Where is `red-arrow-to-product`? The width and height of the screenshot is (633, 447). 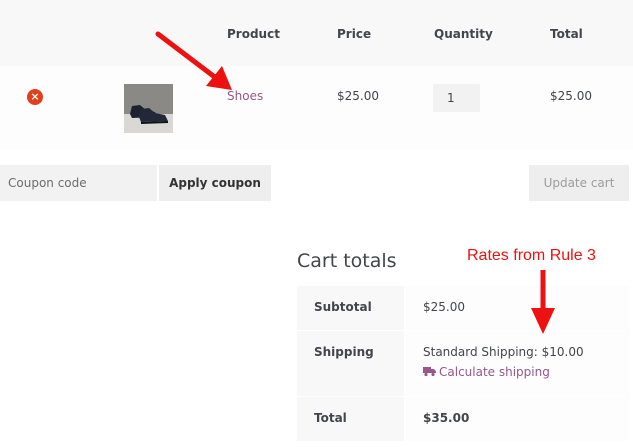
red-arrow-to-product is located at coordinates (193, 60).